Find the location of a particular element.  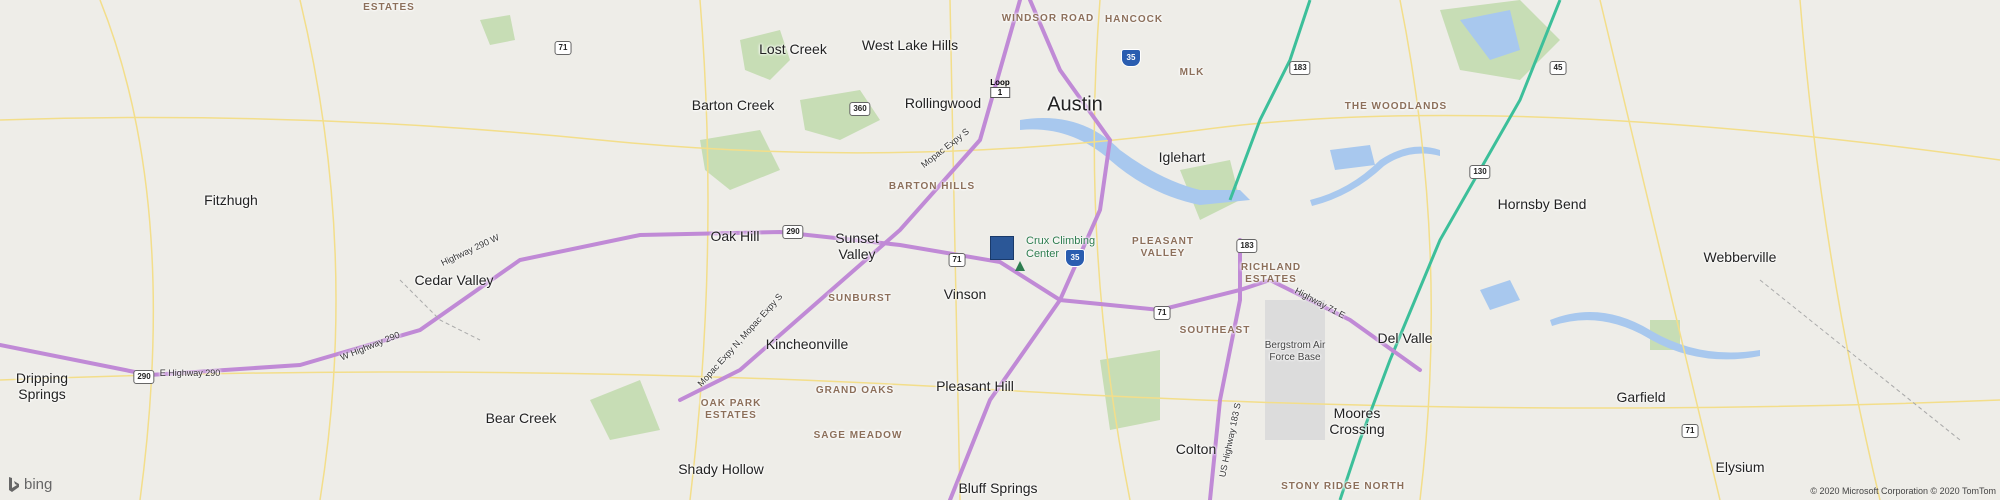

place-dripping-springs: Dripping Springs is located at coordinates (42, 386).